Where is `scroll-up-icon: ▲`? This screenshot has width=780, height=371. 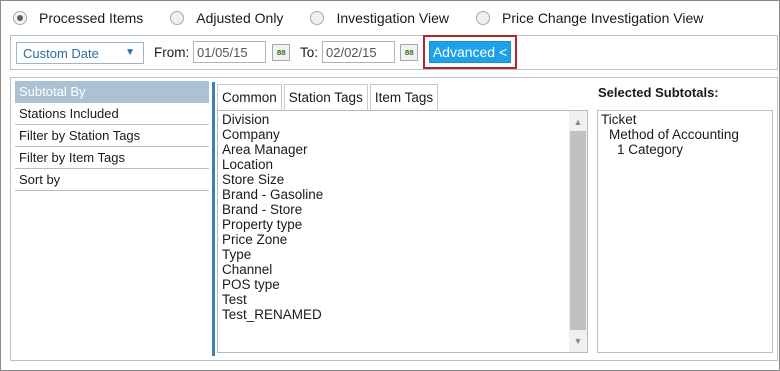
scroll-up-icon: ▲ is located at coordinates (578, 122).